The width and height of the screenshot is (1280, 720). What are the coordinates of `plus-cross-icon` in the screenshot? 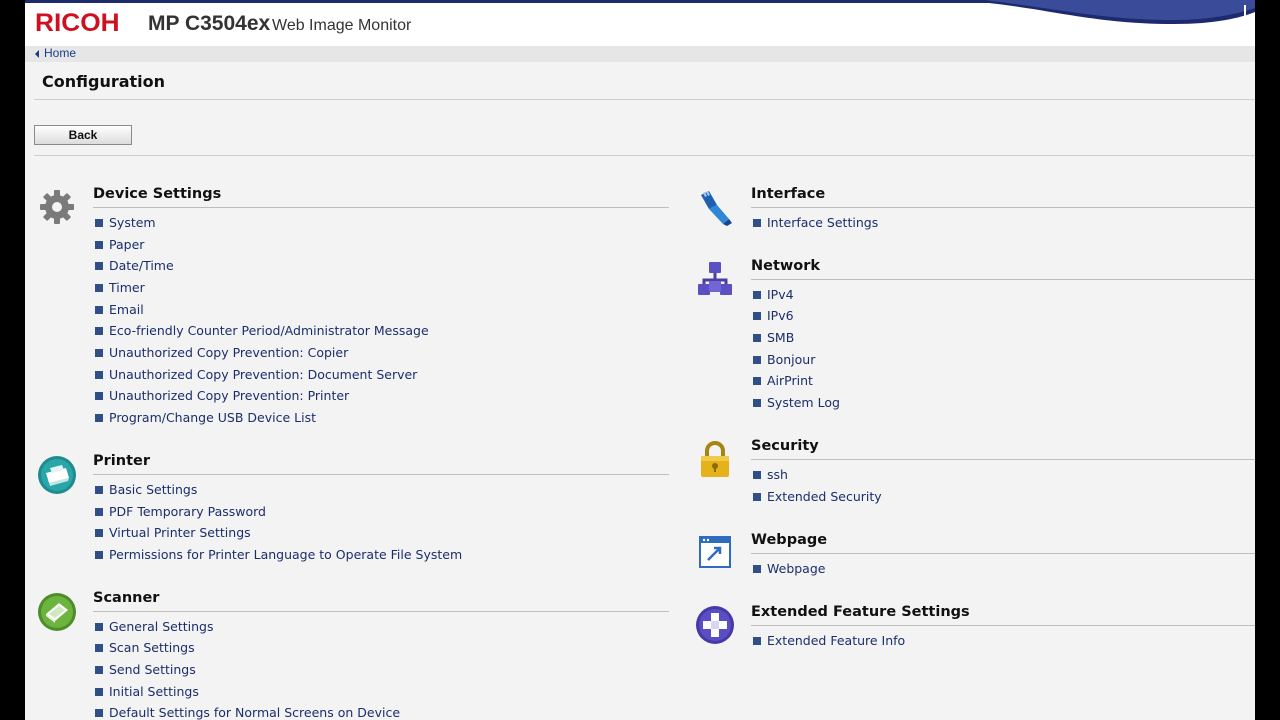 It's located at (715, 625).